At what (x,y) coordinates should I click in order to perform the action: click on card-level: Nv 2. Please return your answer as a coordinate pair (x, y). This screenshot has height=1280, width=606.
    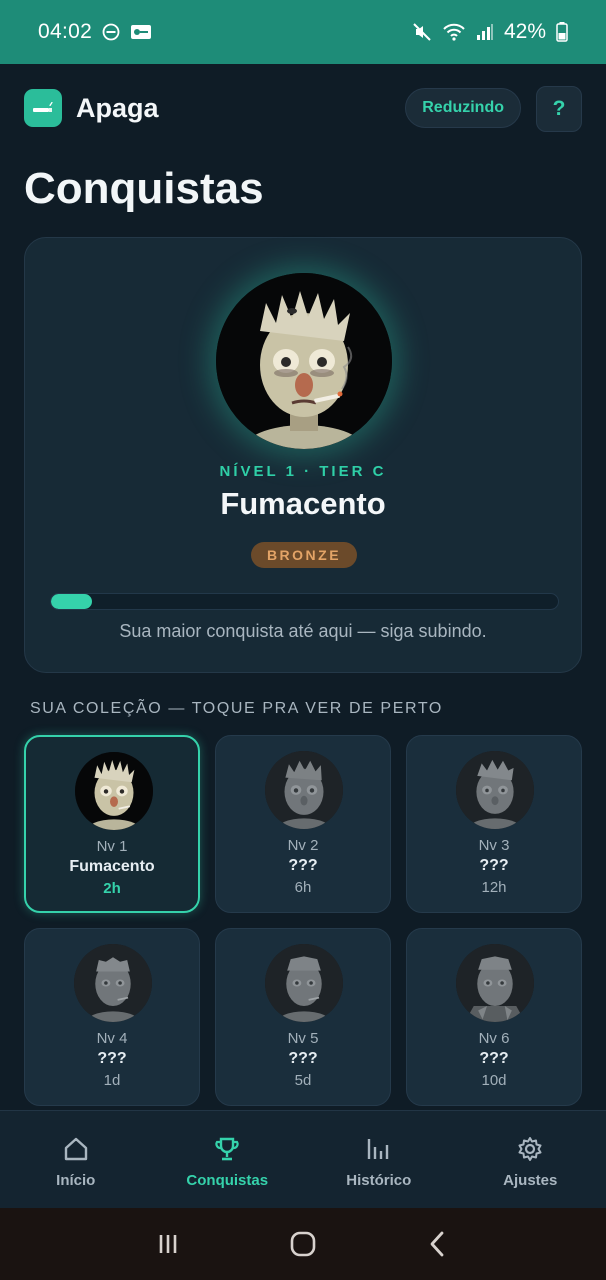
    Looking at the image, I should click on (303, 845).